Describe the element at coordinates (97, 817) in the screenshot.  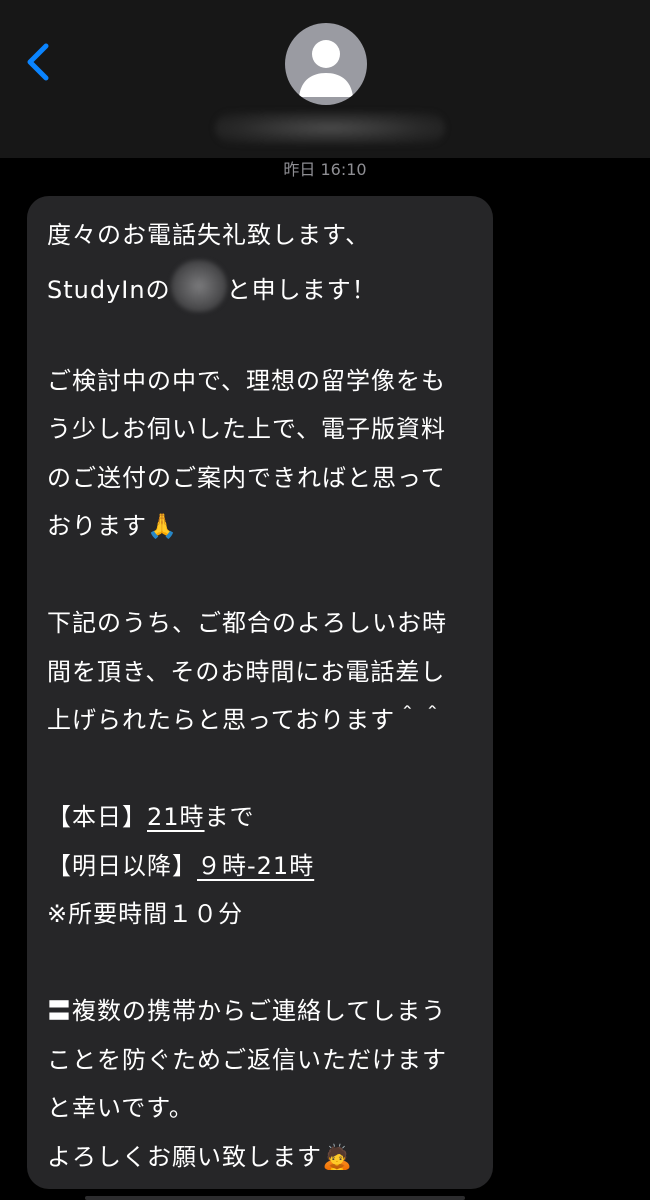
I see `today-label: 【本日】` at that location.